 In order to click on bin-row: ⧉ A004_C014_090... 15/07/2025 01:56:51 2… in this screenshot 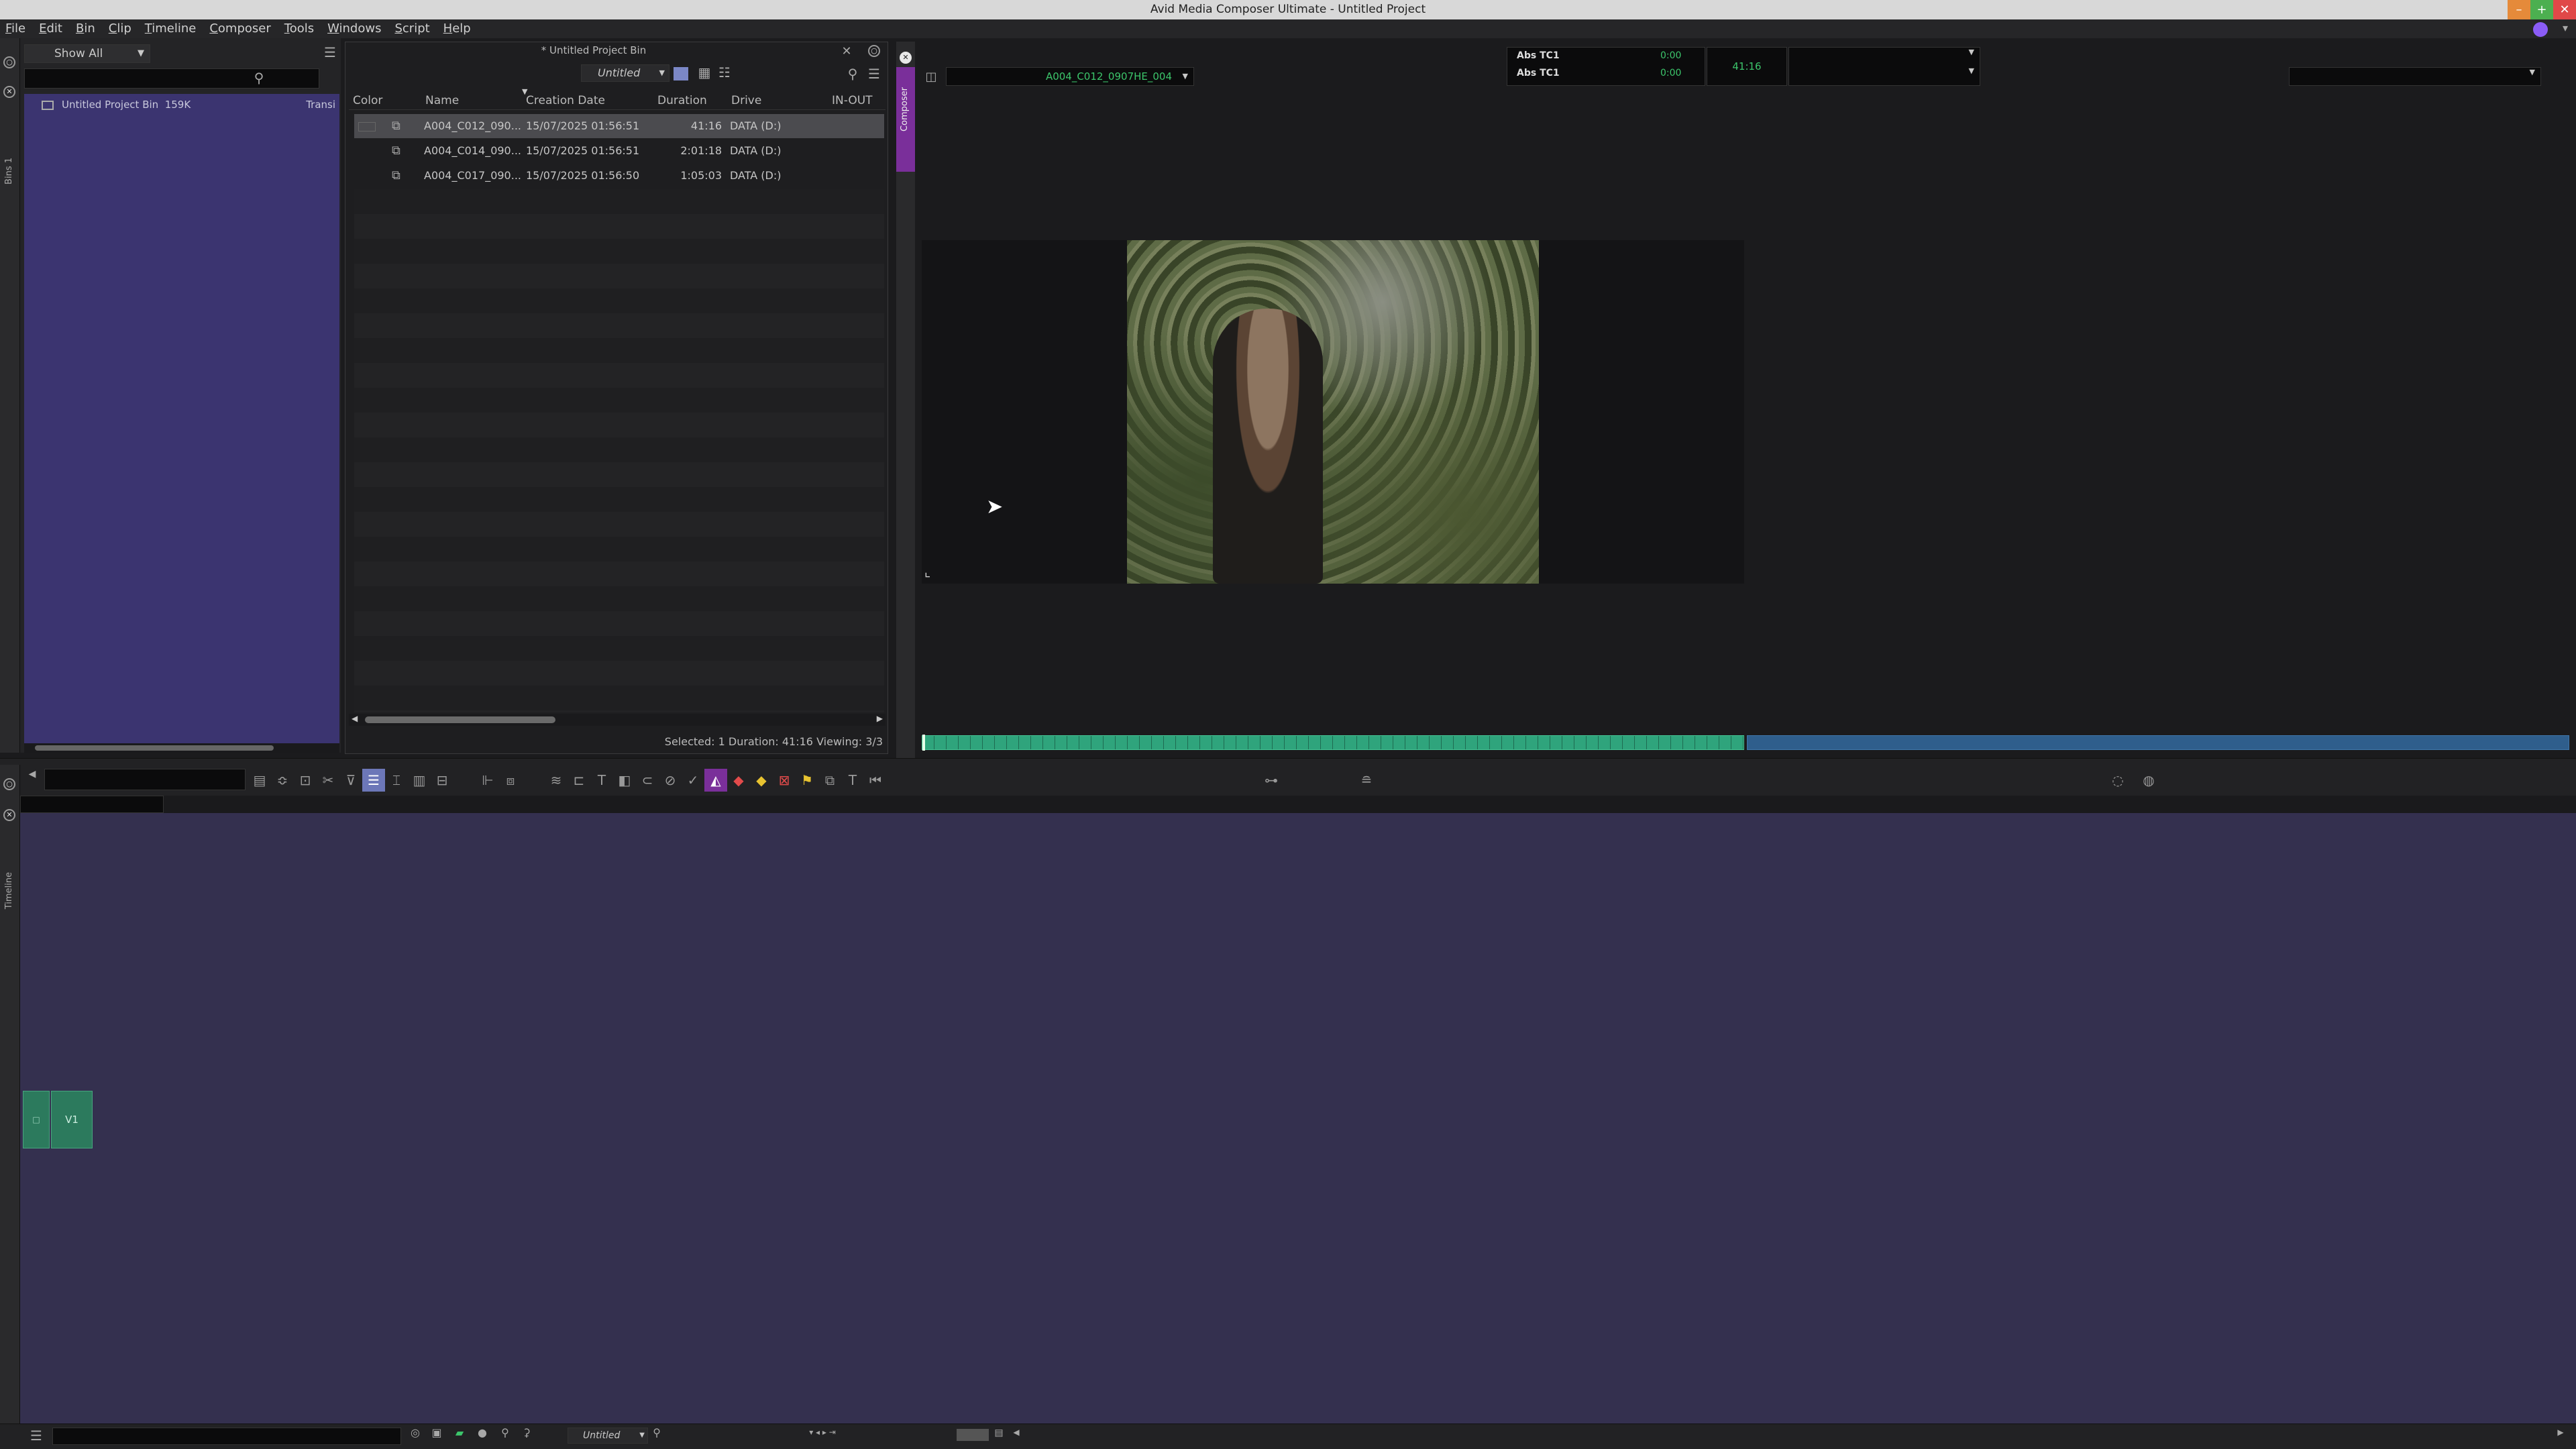, I will do `click(619, 151)`.